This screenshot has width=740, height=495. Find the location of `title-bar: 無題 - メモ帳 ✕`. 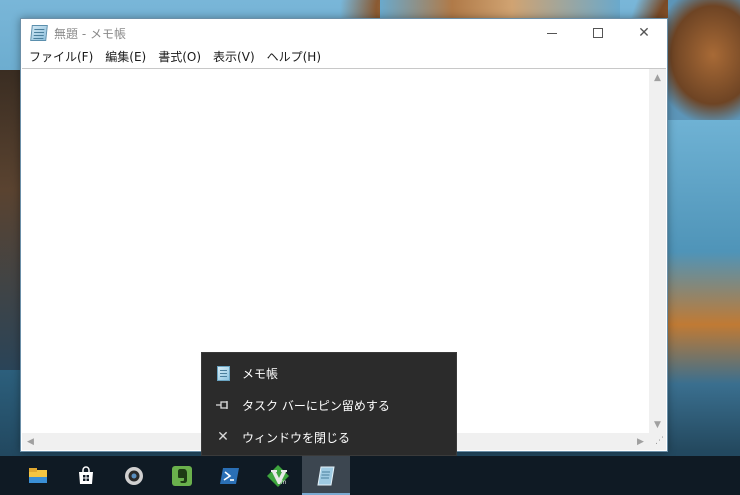

title-bar: 無題 - メモ帳 ✕ is located at coordinates (344, 33).